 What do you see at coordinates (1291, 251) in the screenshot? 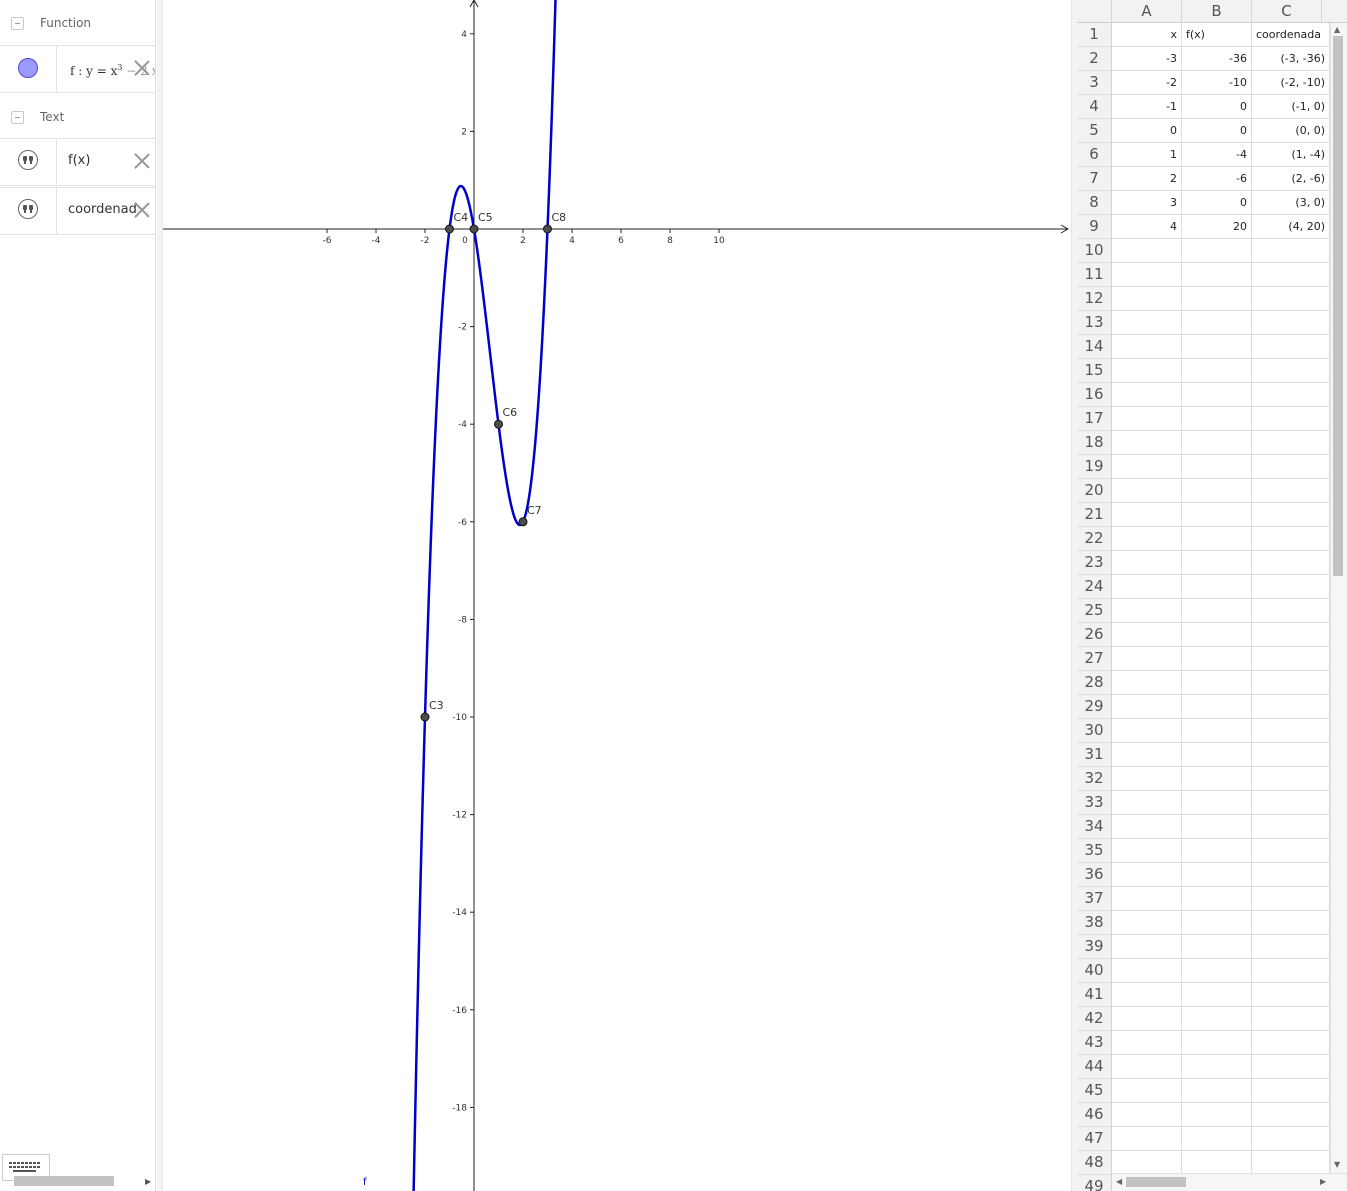
I see `cell-c10` at bounding box center [1291, 251].